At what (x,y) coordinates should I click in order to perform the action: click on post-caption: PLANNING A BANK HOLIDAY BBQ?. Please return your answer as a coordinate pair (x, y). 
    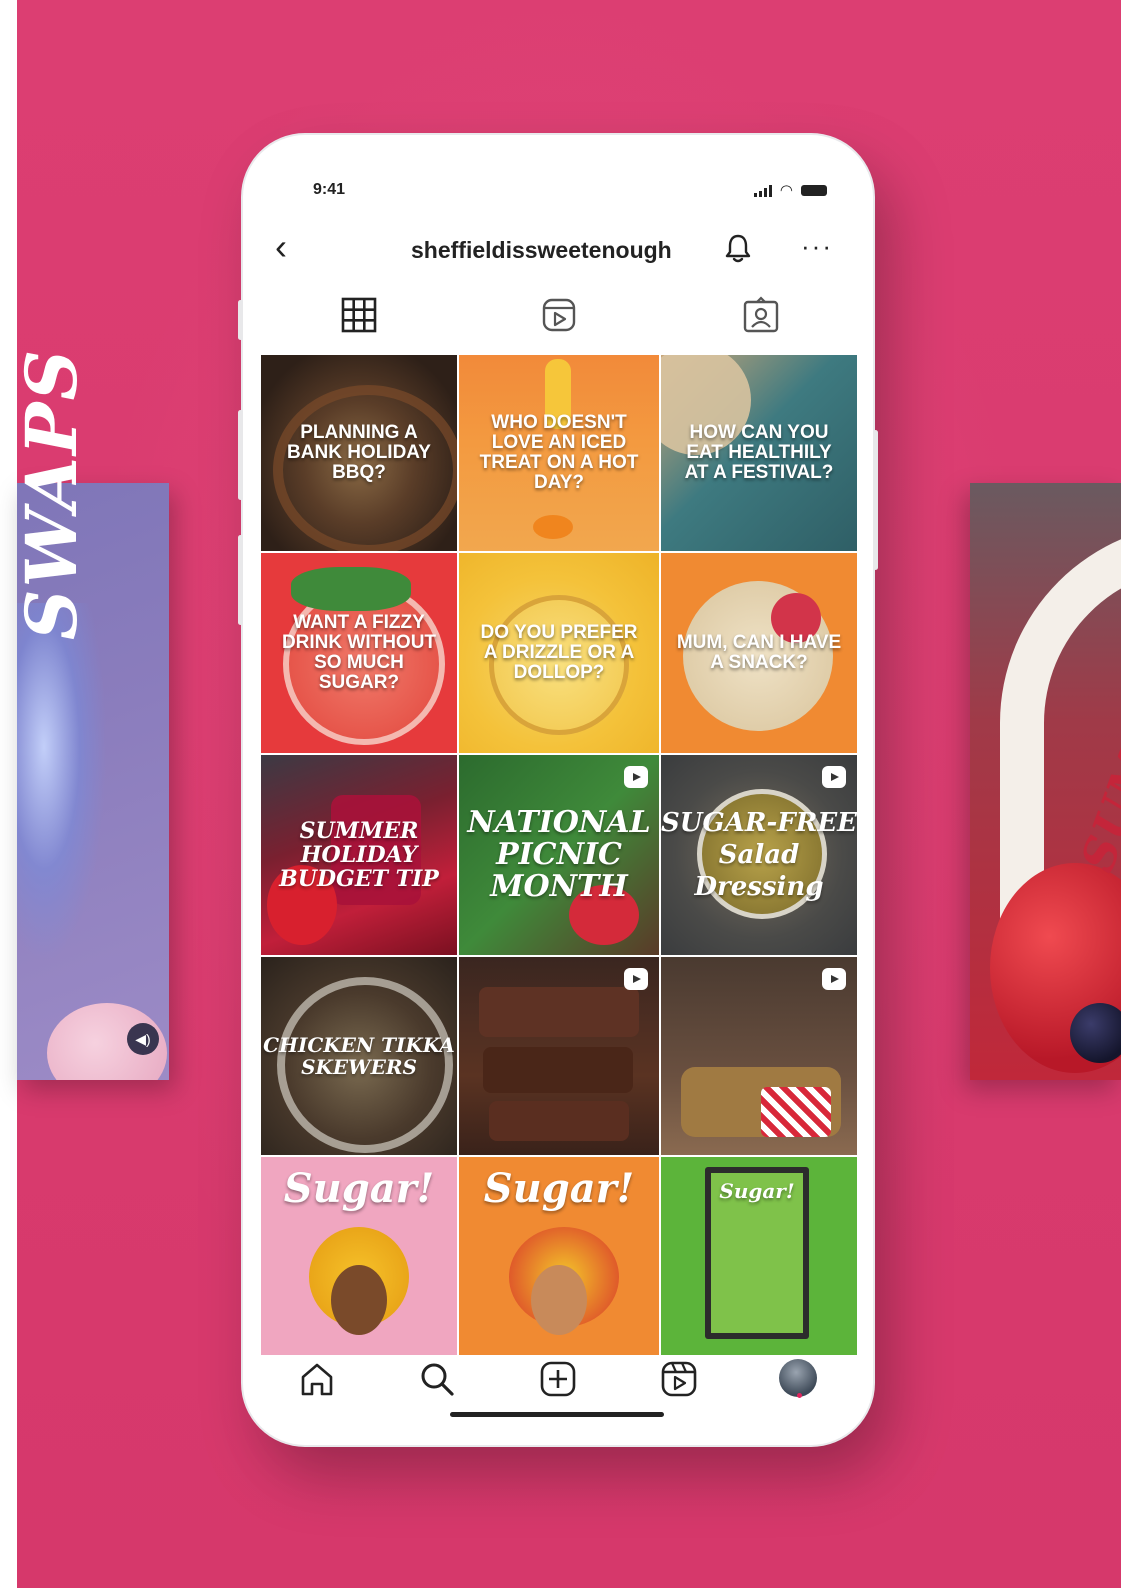
    Looking at the image, I should click on (359, 452).